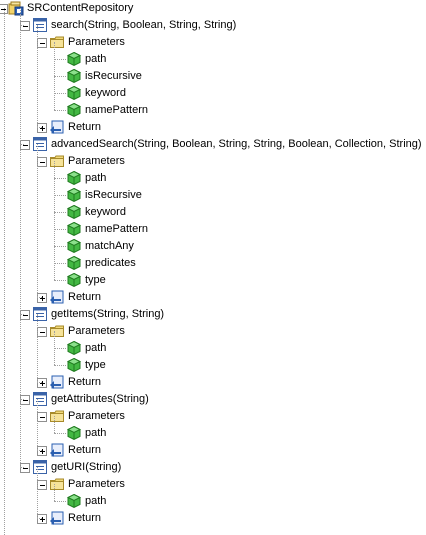  What do you see at coordinates (86, 467) in the screenshot?
I see `method-label: getURI(String)` at bounding box center [86, 467].